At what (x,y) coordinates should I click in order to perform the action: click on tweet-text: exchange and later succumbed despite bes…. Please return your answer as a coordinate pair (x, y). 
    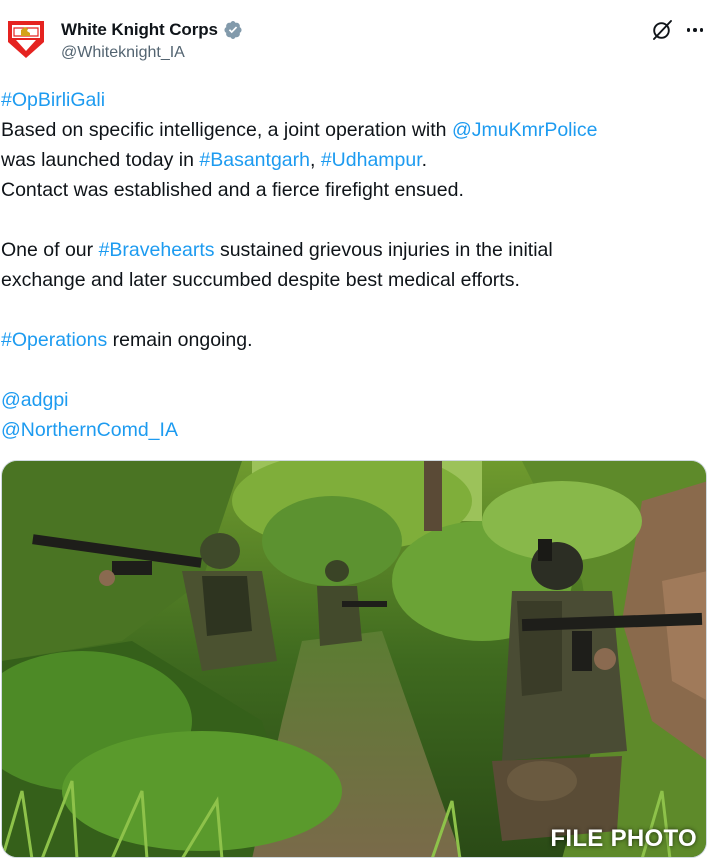
    Looking at the image, I should click on (260, 280).